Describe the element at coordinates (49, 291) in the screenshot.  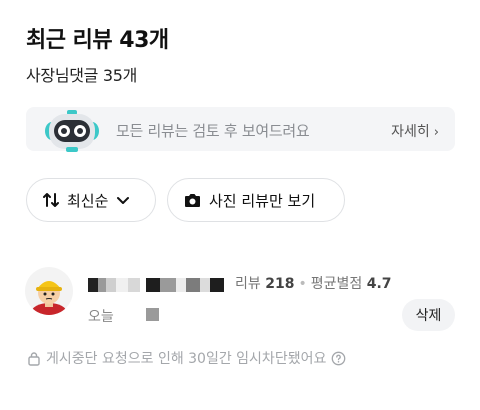
I see `avatar` at that location.